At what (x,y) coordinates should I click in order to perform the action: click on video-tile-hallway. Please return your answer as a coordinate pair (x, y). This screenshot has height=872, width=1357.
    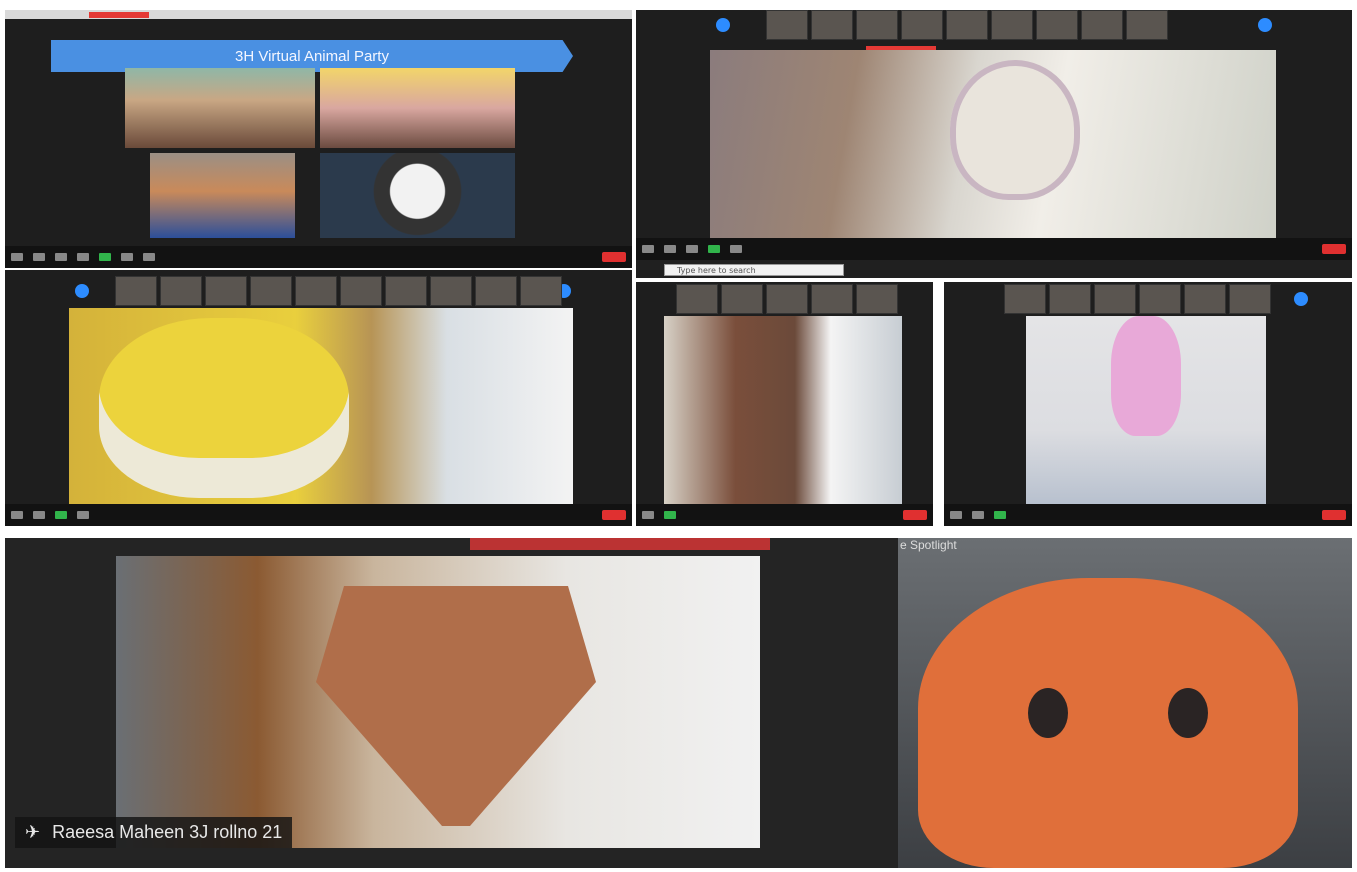
    Looking at the image, I should click on (783, 411).